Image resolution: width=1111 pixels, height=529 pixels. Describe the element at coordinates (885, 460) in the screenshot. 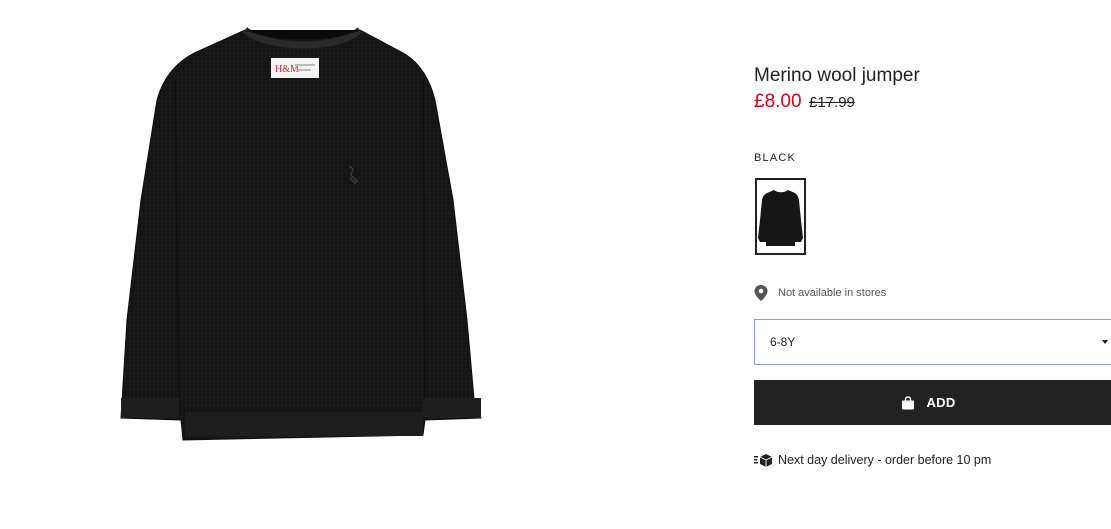

I see `delivery-text: Next day delivery - order before 10 pm` at that location.